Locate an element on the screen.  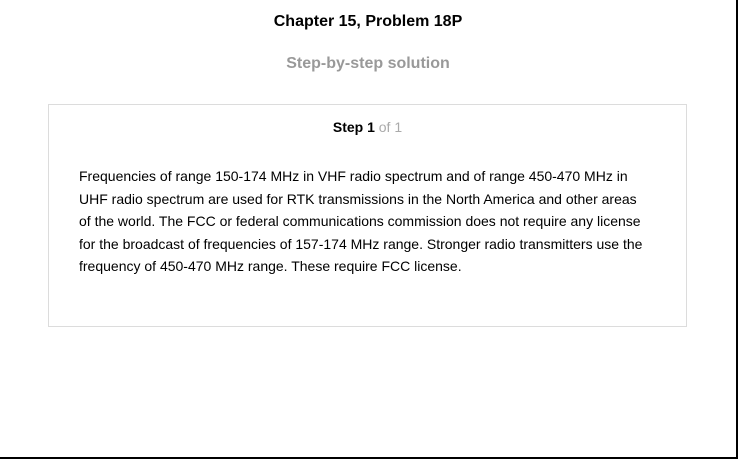
step-label: Step 1 is located at coordinates (353, 127).